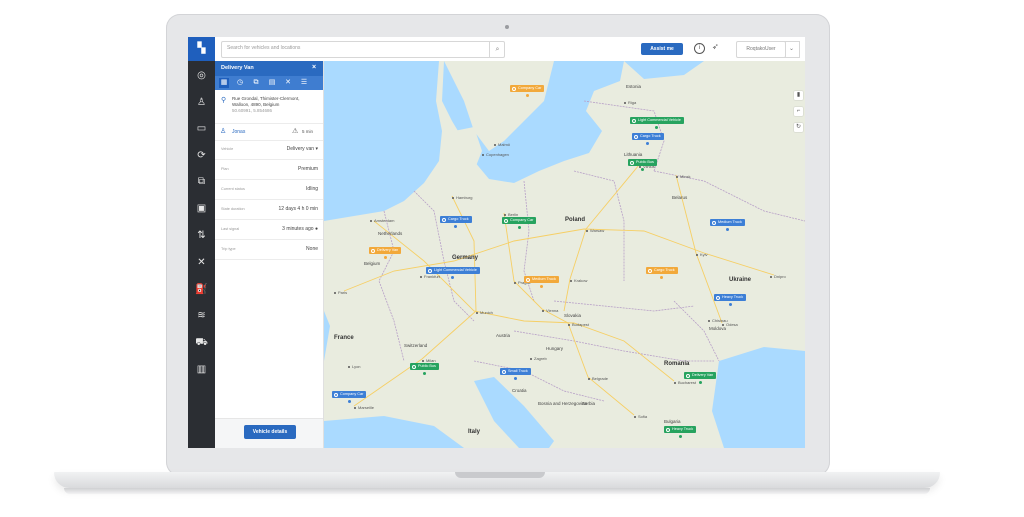  What do you see at coordinates (270, 432) in the screenshot?
I see `vehicle-details-button: Vehicle details` at bounding box center [270, 432].